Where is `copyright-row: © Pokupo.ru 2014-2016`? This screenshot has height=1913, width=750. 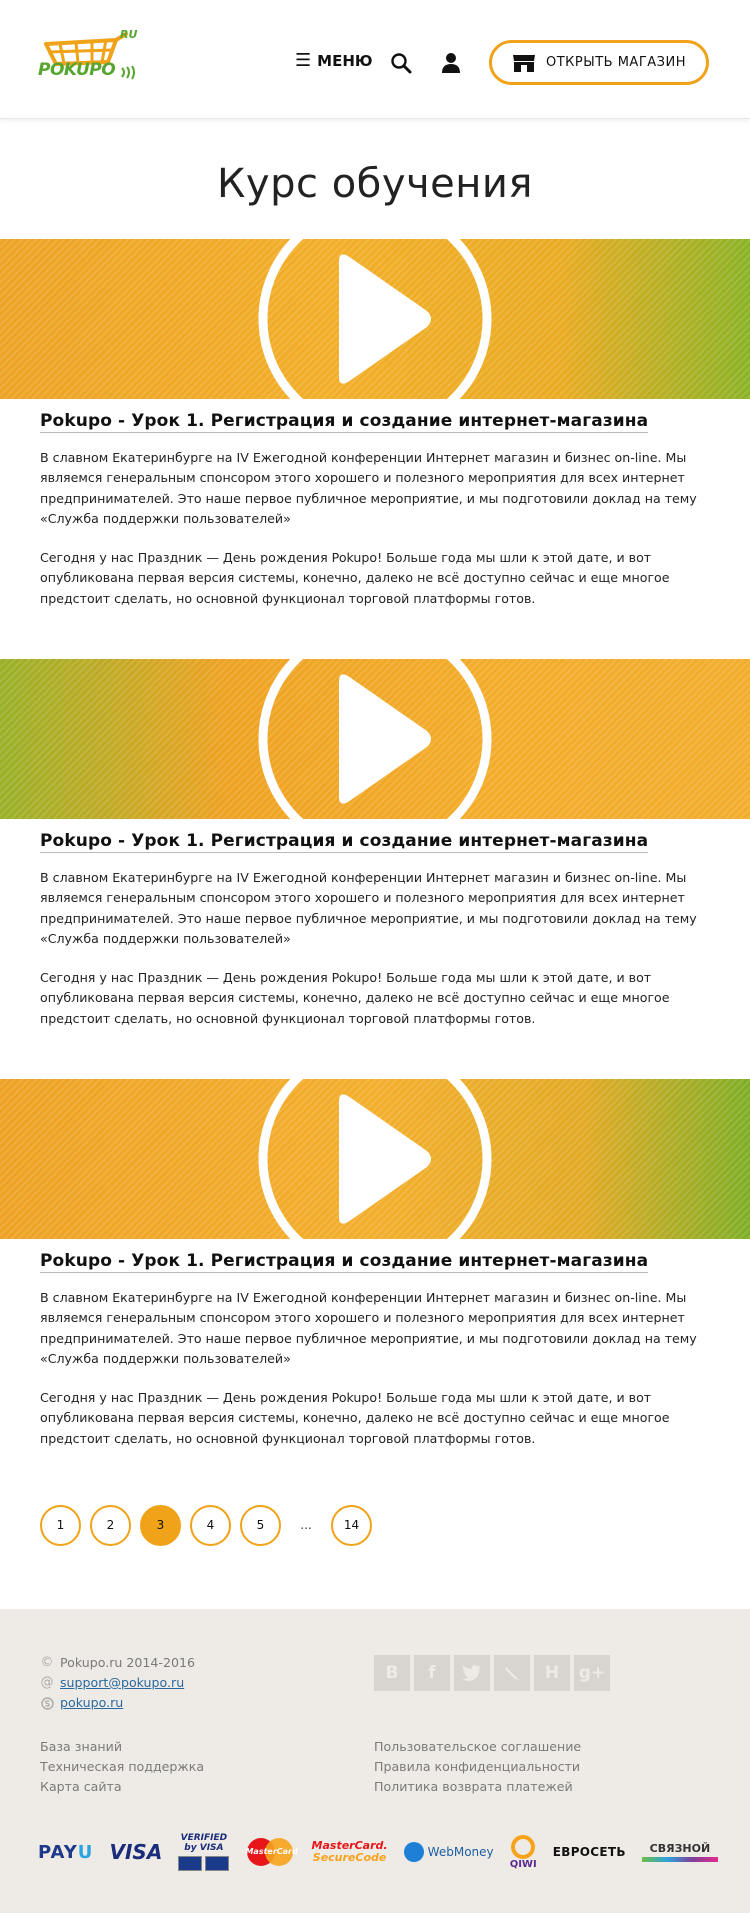 copyright-row: © Pokupo.ru 2014-2016 is located at coordinates (118, 1663).